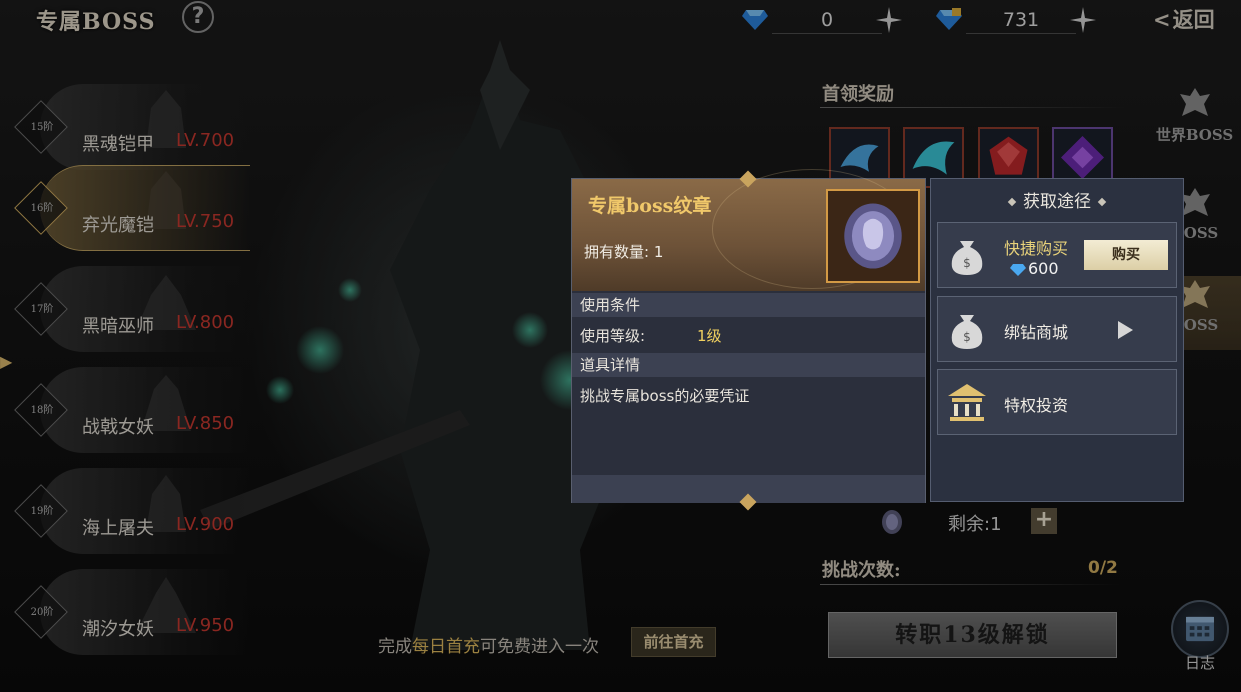  I want to click on lion-emblem-icon, so click(873, 236).